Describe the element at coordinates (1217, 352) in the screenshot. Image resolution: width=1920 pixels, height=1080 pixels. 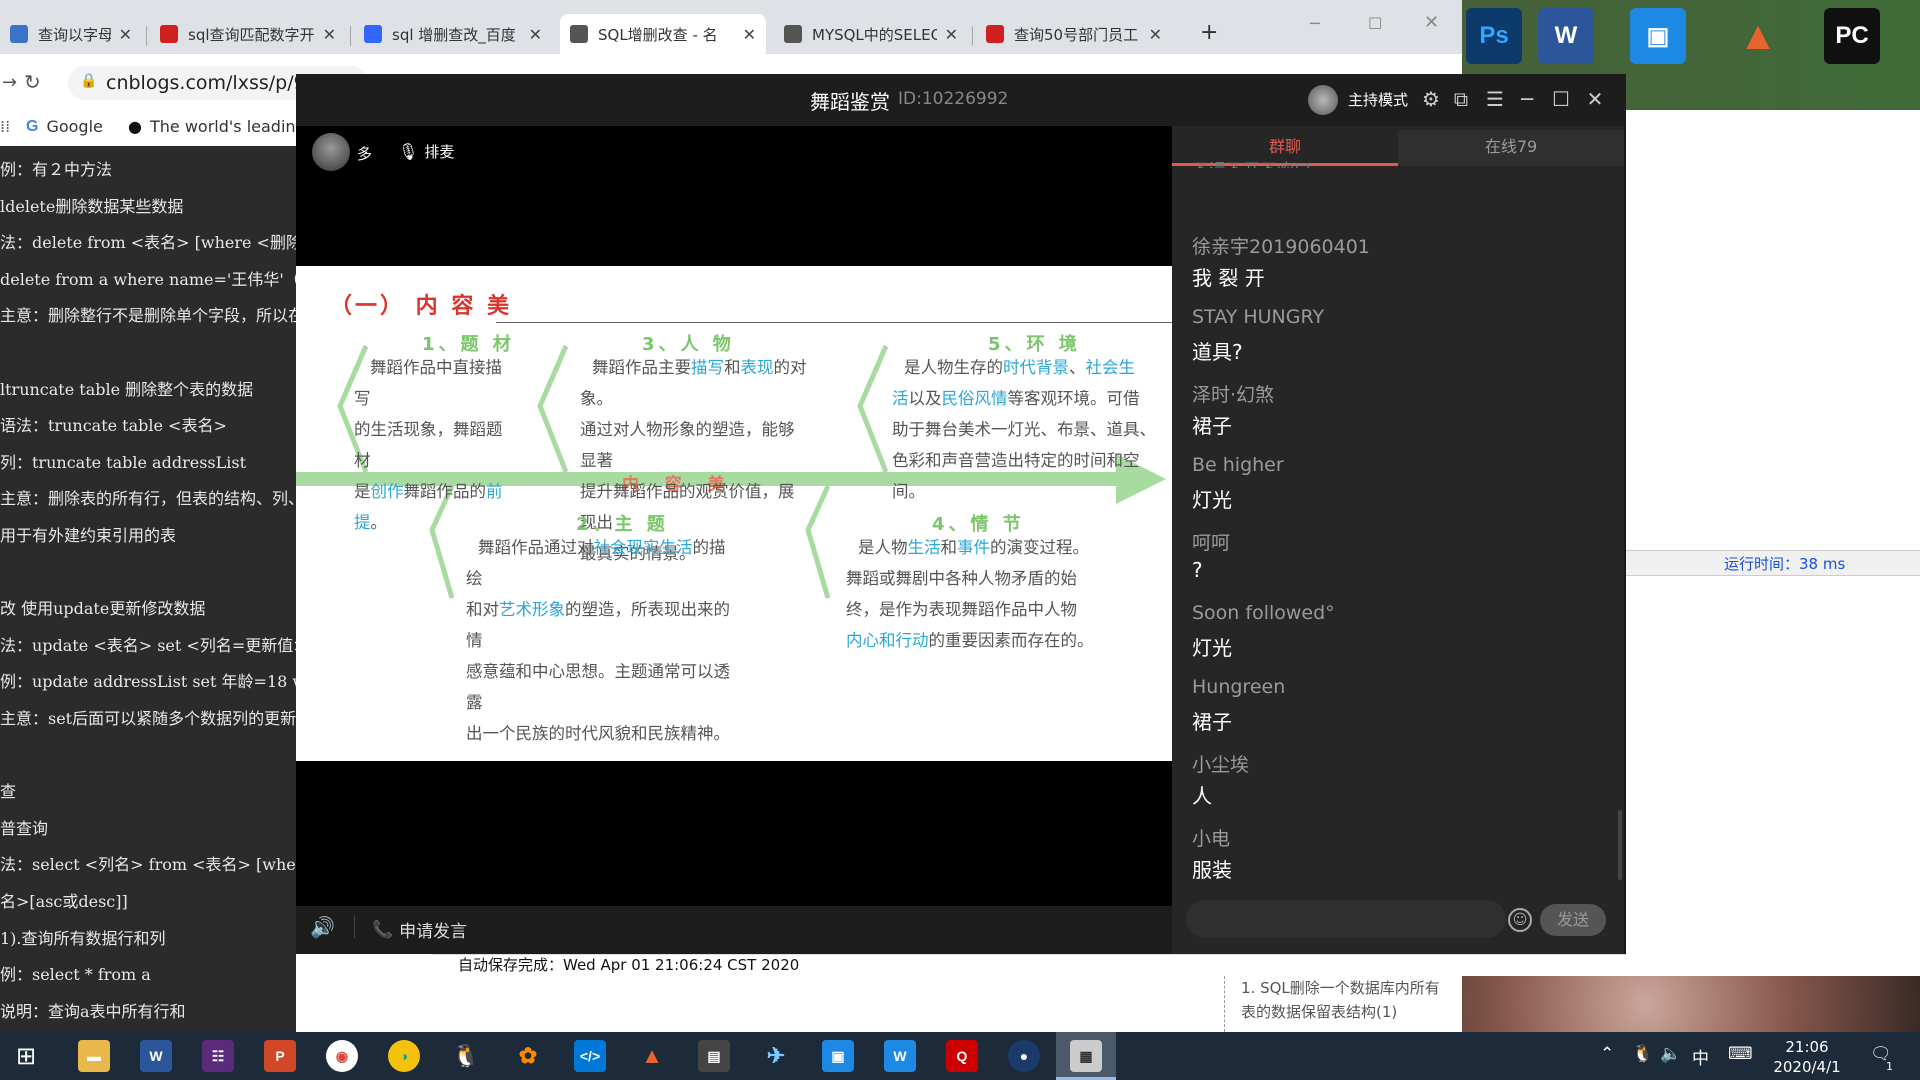
I see `chat-message-text: 道具?` at that location.